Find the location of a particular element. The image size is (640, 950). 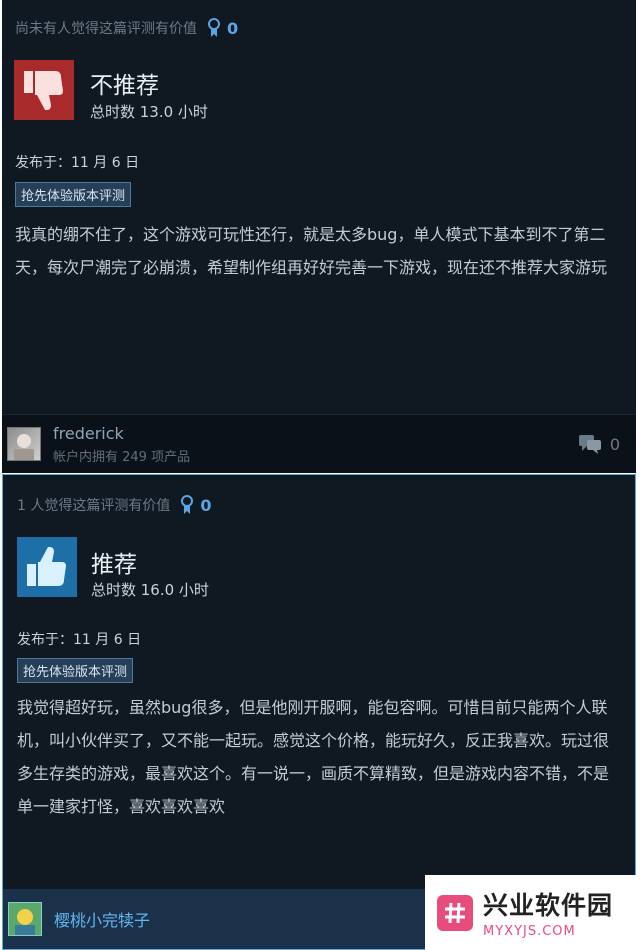

site-watermark: 兴业软件园 MYXYJS.COM is located at coordinates (532, 912).